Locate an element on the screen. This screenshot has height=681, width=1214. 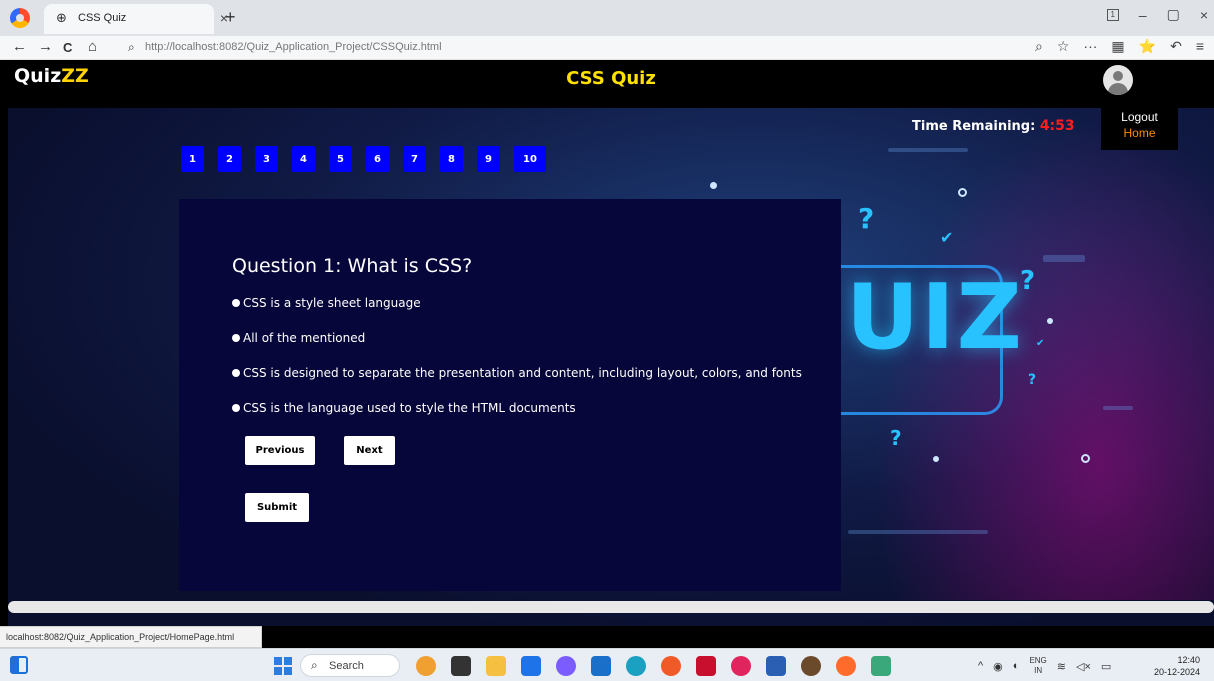
task-view-icon is located at coordinates (461, 666).